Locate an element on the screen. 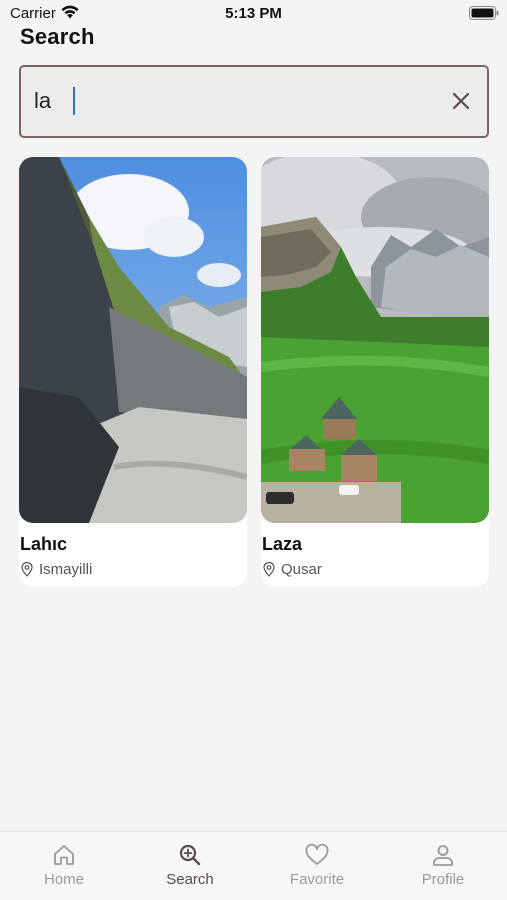 Image resolution: width=507 pixels, height=900 pixels. home-icon is located at coordinates (64, 855).